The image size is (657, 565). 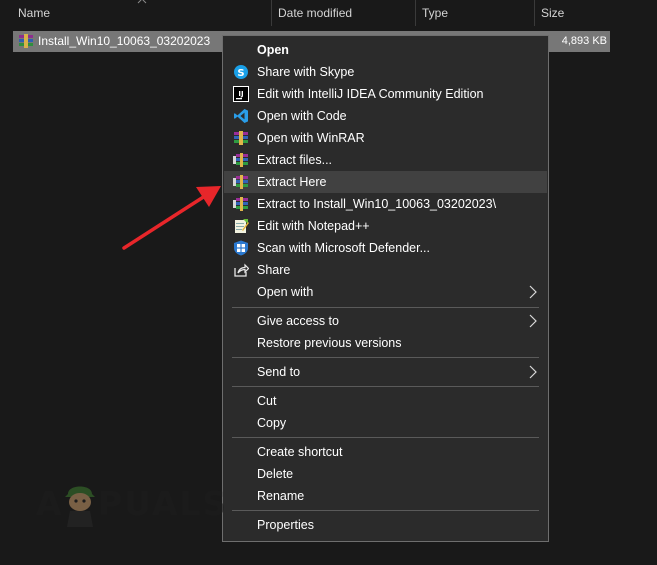 I want to click on appuals-watermark: A PUALS, so click(x=141, y=505).